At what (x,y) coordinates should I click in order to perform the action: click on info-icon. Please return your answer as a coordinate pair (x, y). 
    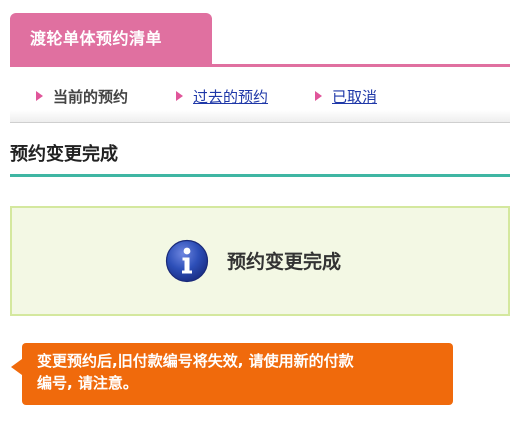
    Looking at the image, I should click on (187, 261).